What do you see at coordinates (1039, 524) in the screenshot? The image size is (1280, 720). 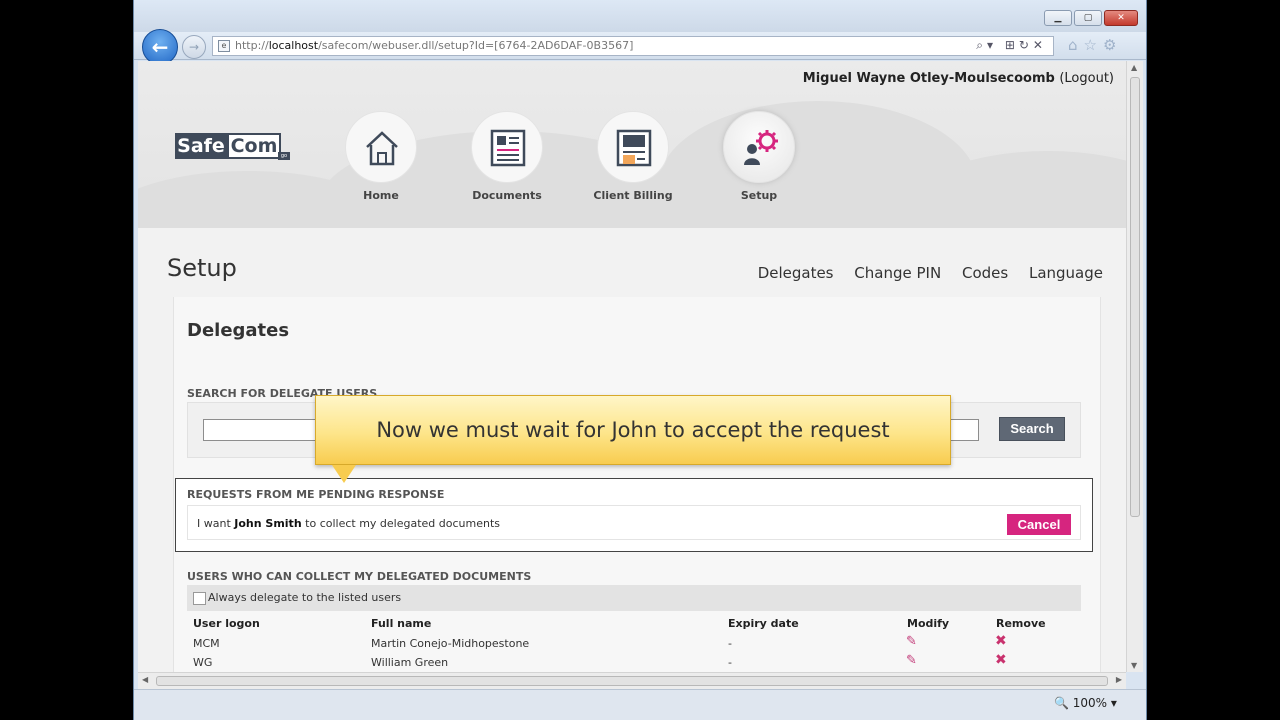 I see `cancel-button: Cancel` at bounding box center [1039, 524].